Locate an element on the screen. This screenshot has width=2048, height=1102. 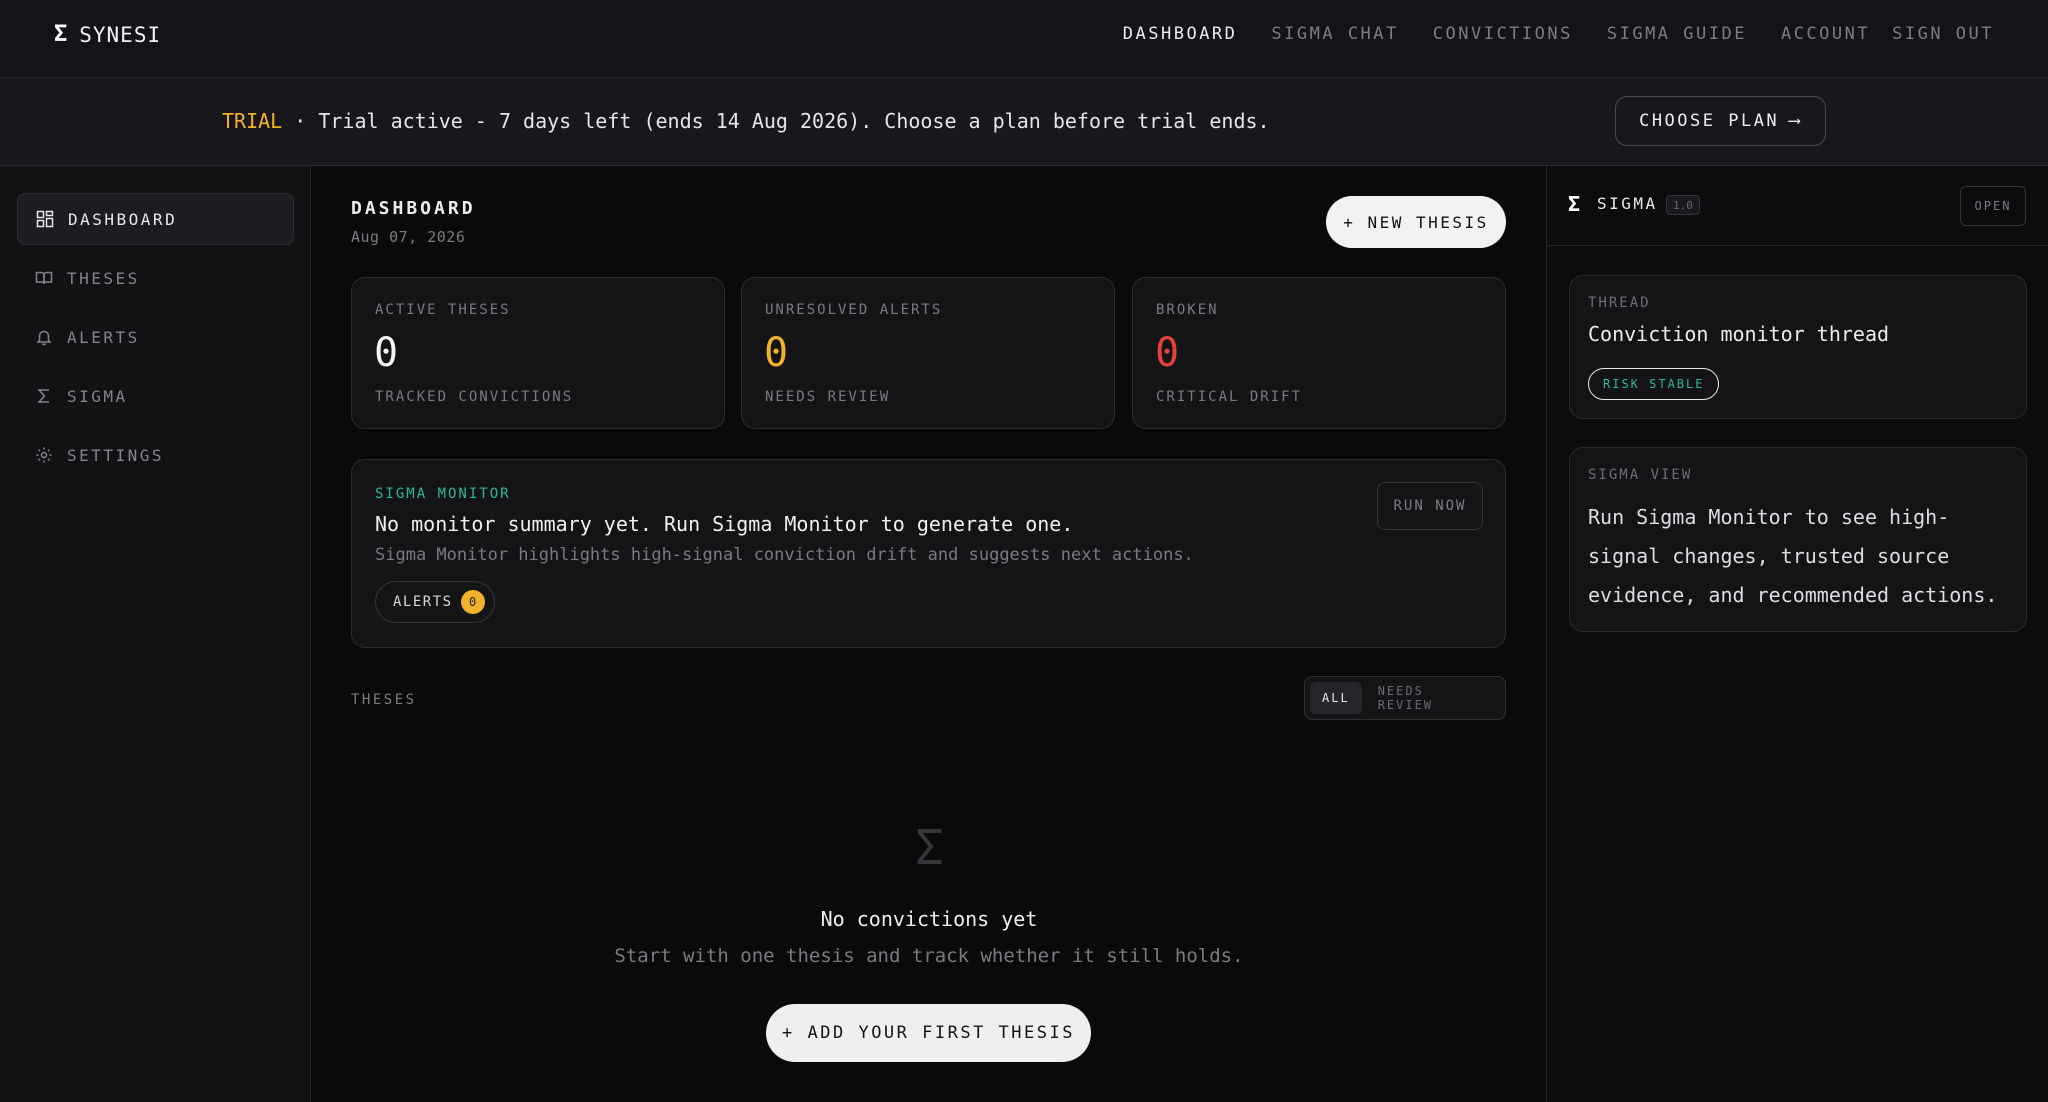
nav-convictions: CONVICTIONS is located at coordinates (1503, 34).